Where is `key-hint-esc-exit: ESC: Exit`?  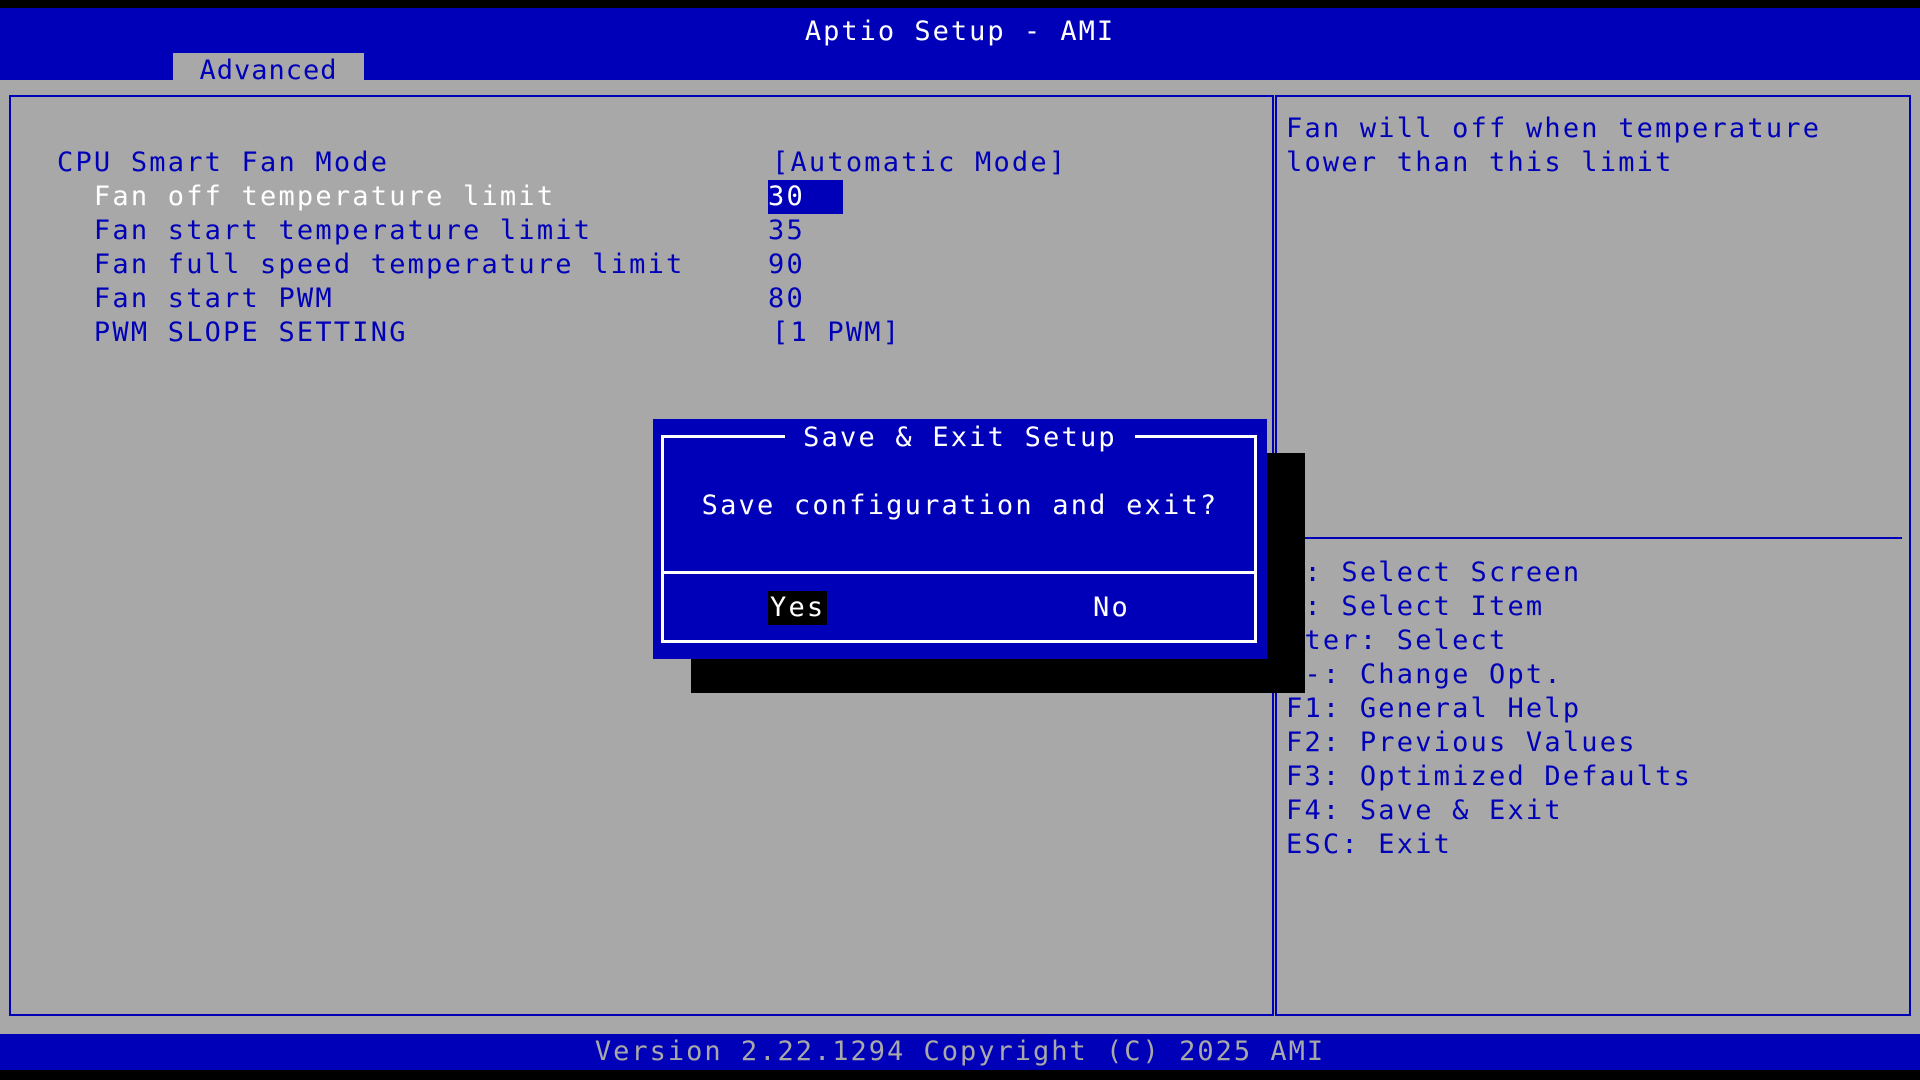 key-hint-esc-exit: ESC: Exit is located at coordinates (1369, 844).